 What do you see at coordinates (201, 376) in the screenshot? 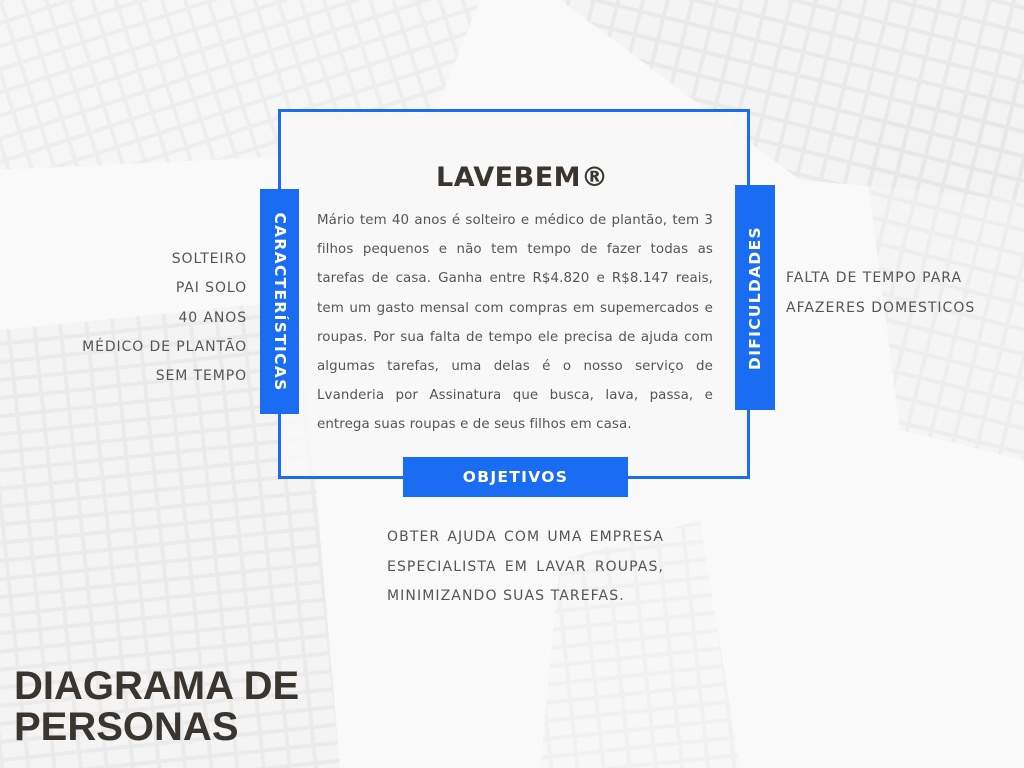
I see `characteristic-item: SEM TEMPO` at bounding box center [201, 376].